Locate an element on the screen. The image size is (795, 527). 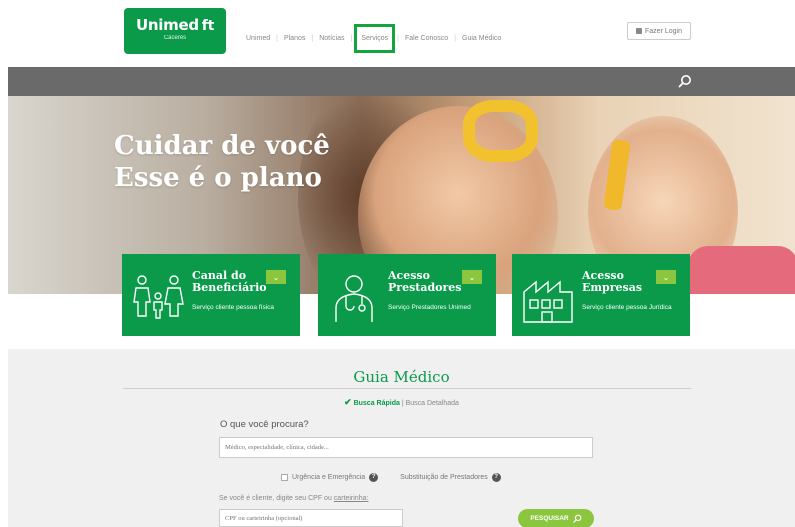
nav-unimed: Unimed is located at coordinates (258, 38).